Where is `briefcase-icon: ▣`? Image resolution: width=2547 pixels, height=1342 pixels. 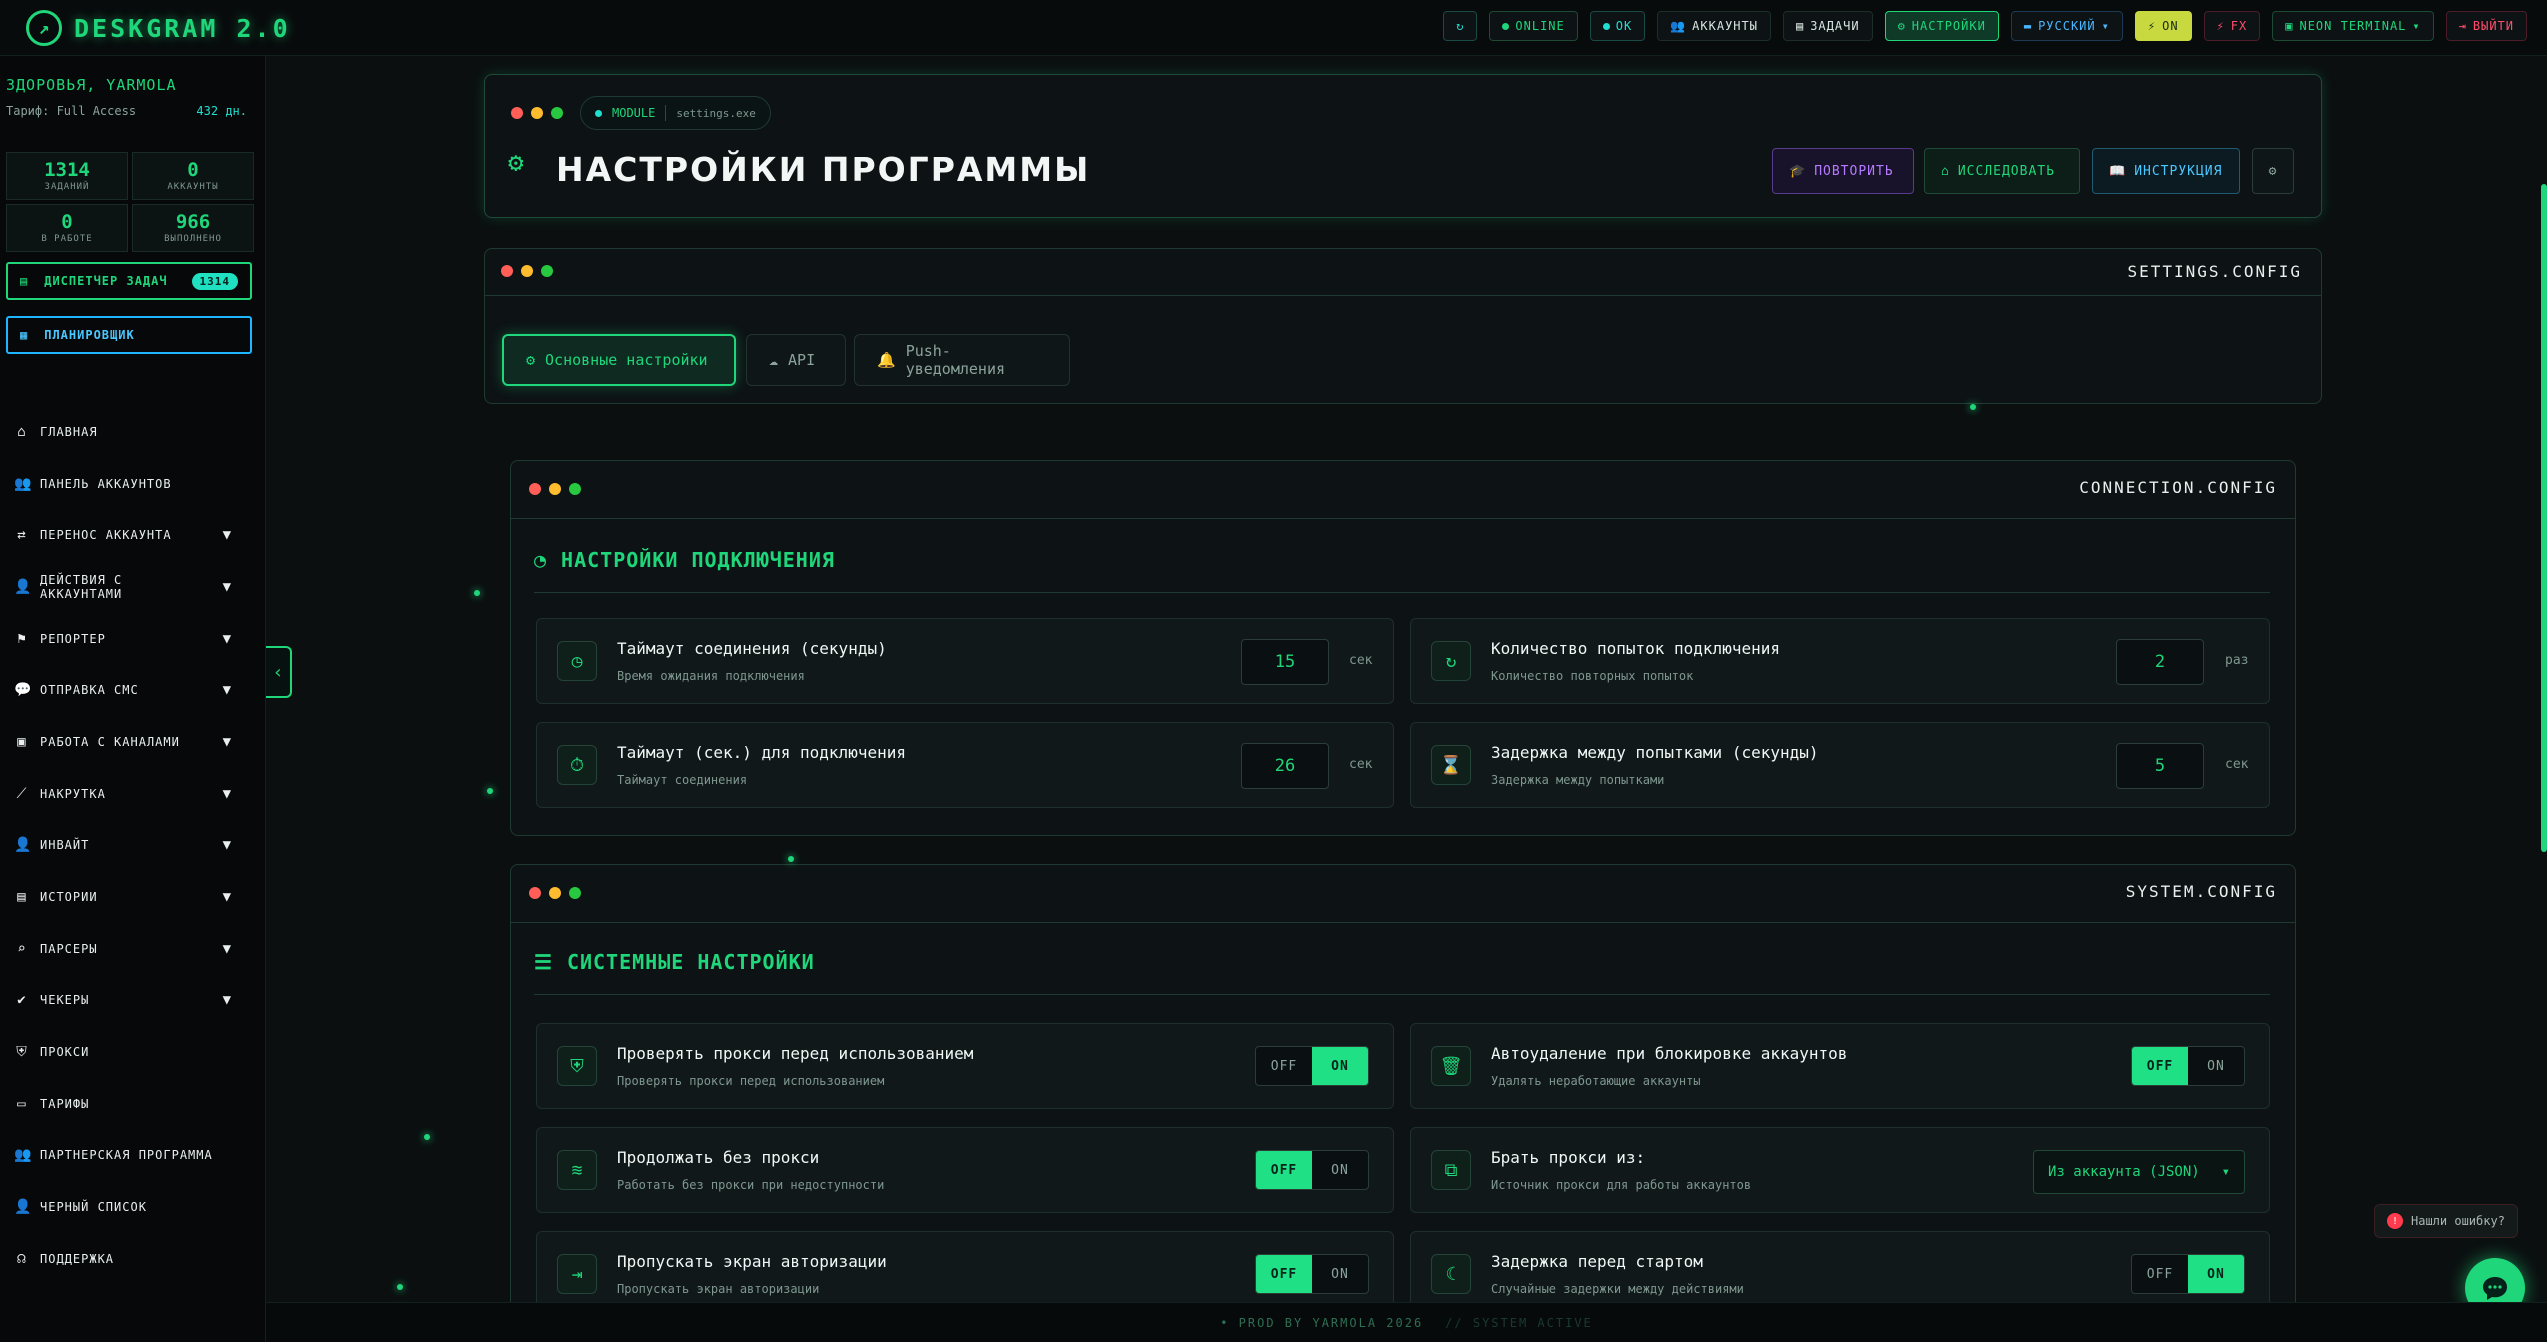
briefcase-icon: ▣ is located at coordinates (22, 741).